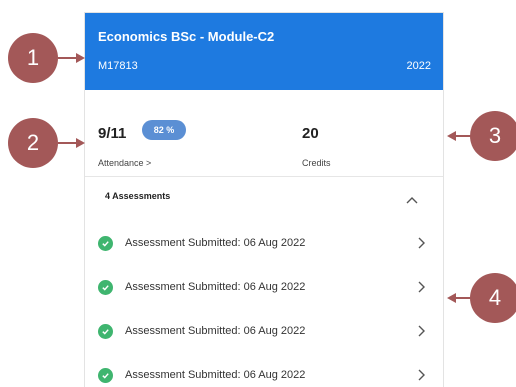  Describe the element at coordinates (186, 36) in the screenshot. I see `module-title: Economics BSc - Module-C2` at that location.